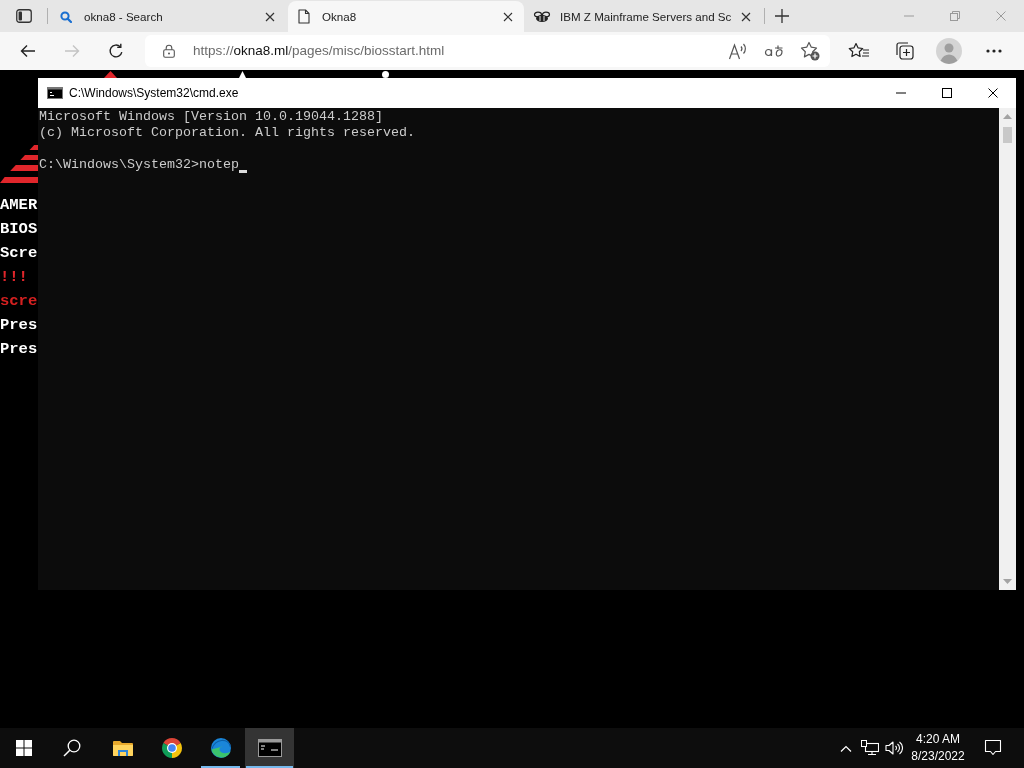 This screenshot has height=768, width=1024. Describe the element at coordinates (904, 51) in the screenshot. I see `collections-icon` at that location.